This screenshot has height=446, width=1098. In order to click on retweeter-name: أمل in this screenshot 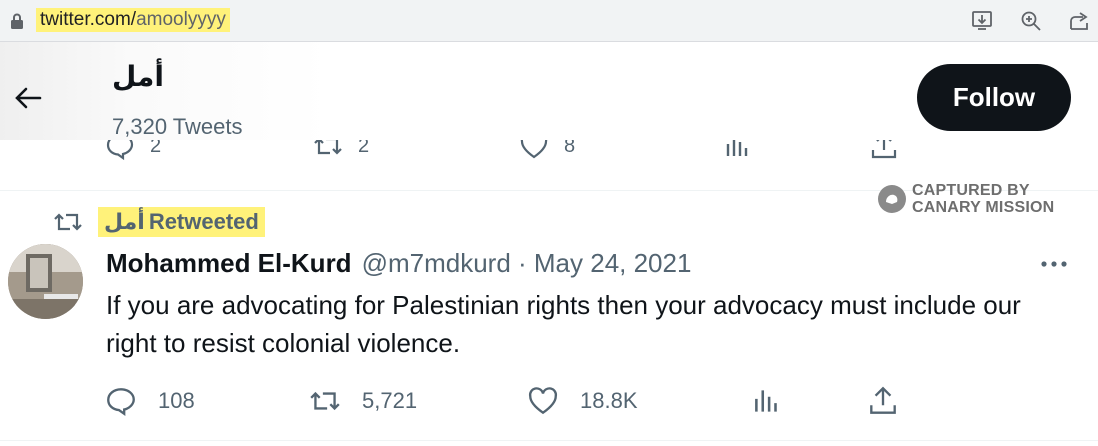, I will do `click(124, 221)`.